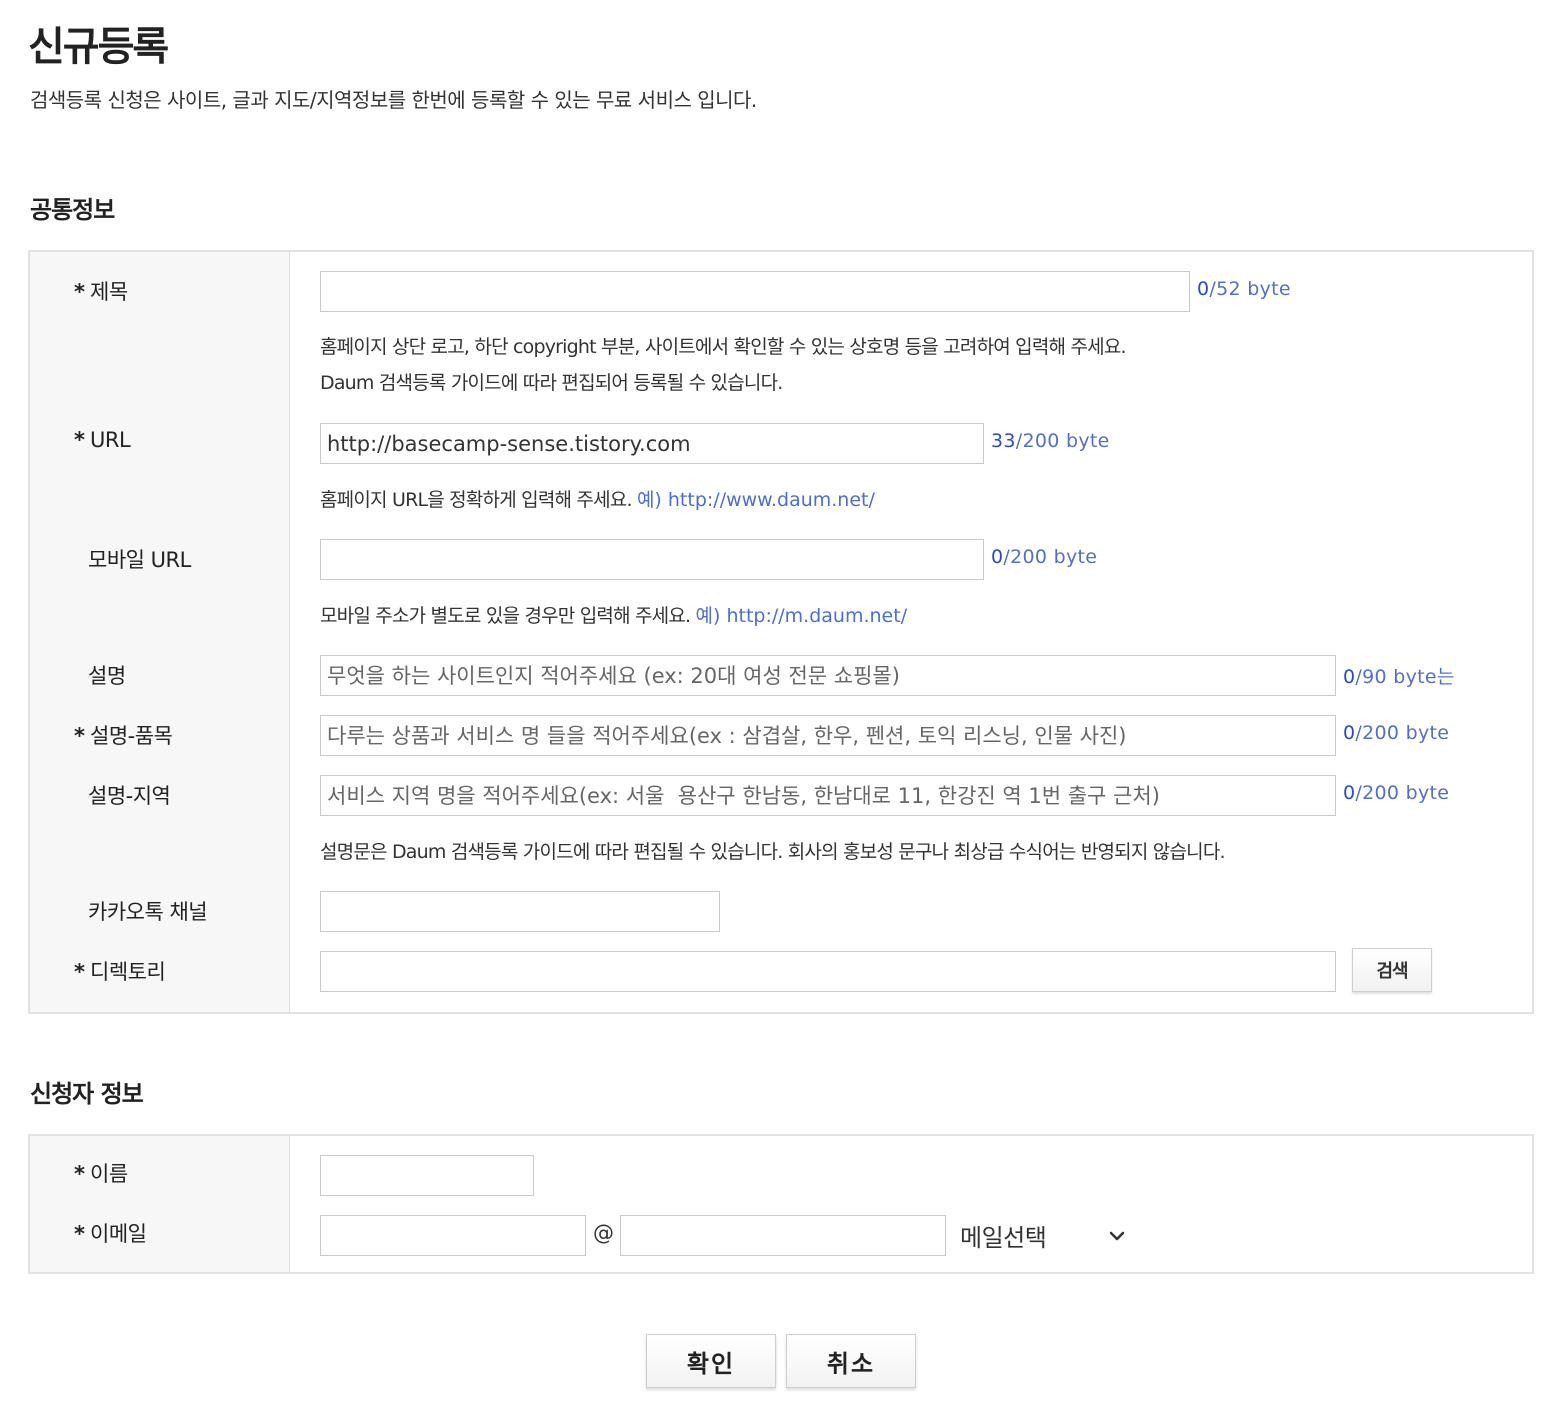 The height and width of the screenshot is (1406, 1558). Describe the element at coordinates (652, 443) in the screenshot. I see `url-input` at that location.